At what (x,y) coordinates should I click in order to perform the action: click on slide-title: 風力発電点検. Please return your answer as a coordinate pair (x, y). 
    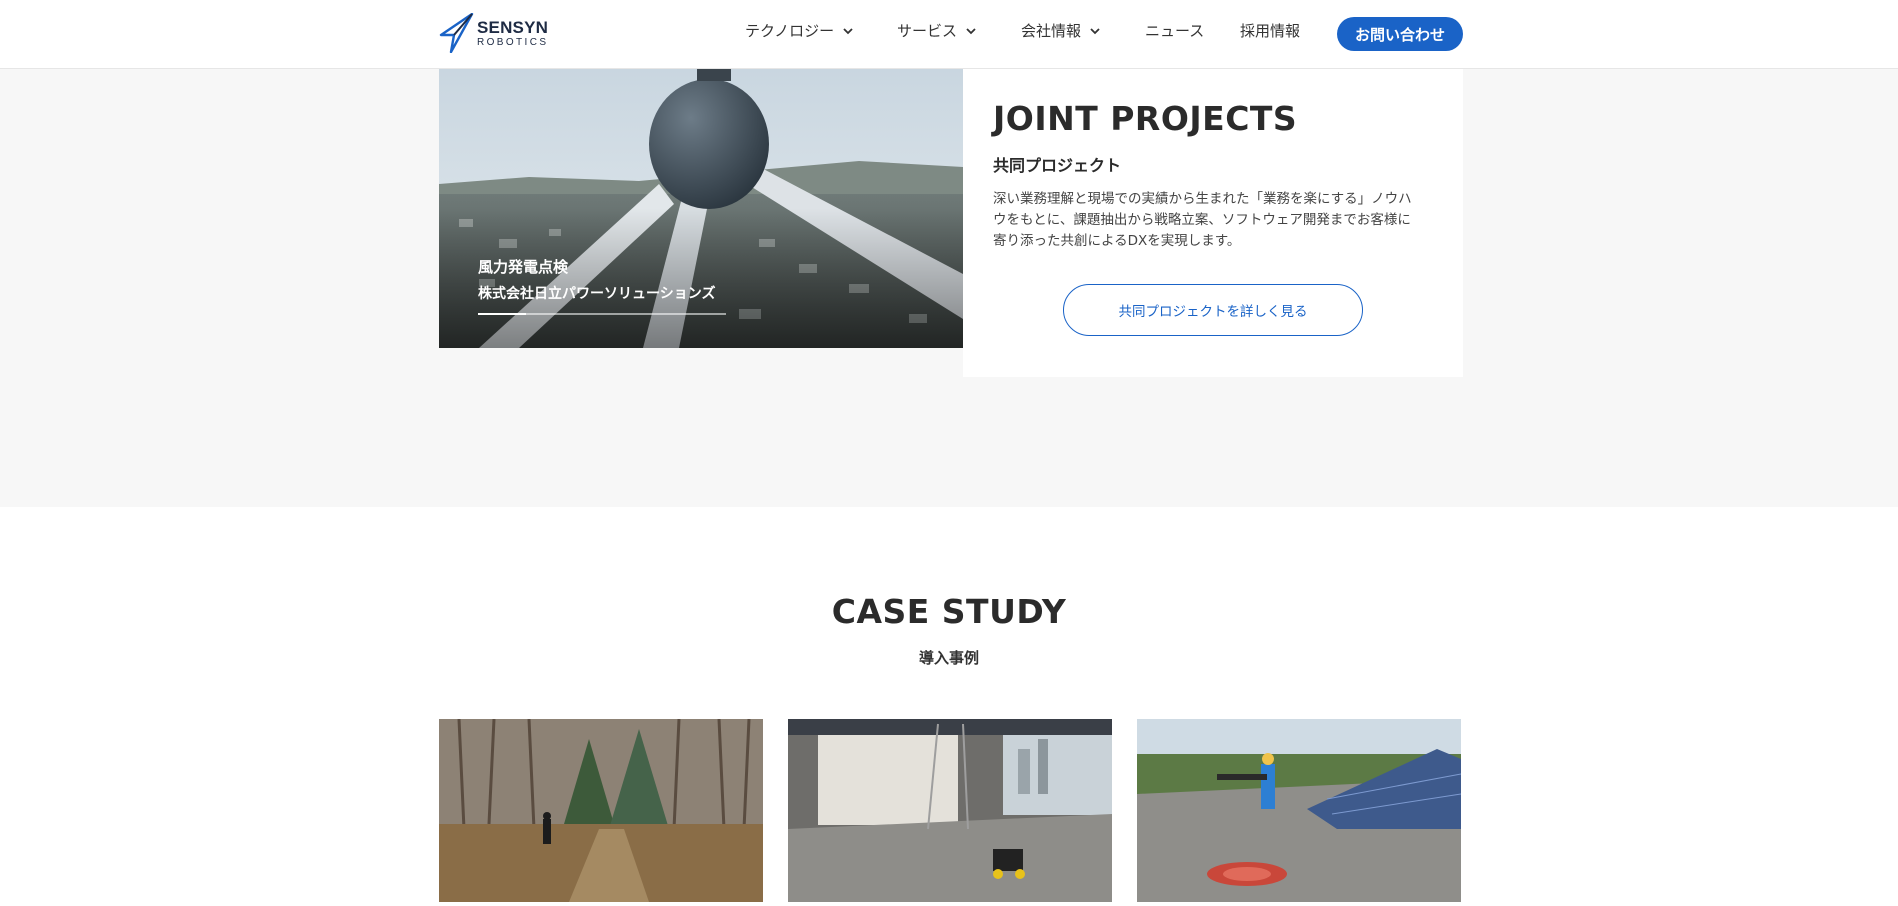
    Looking at the image, I should click on (523, 267).